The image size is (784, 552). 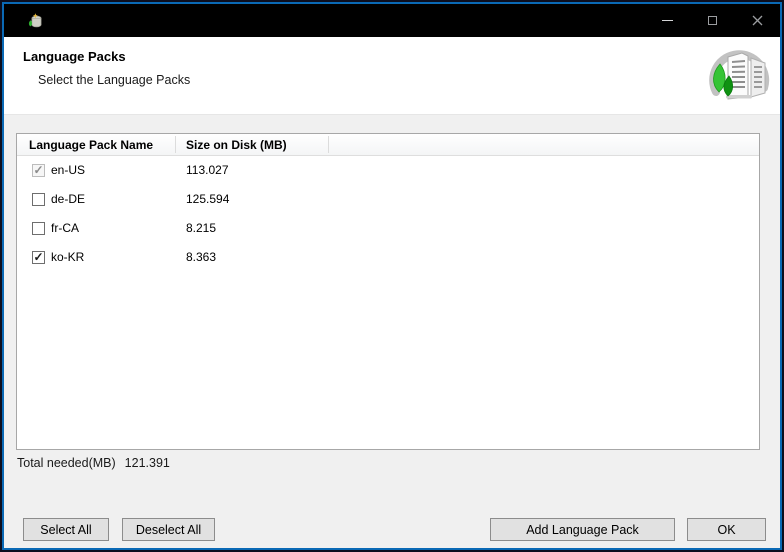 I want to click on language-pack-name: de-DE, so click(x=68, y=199).